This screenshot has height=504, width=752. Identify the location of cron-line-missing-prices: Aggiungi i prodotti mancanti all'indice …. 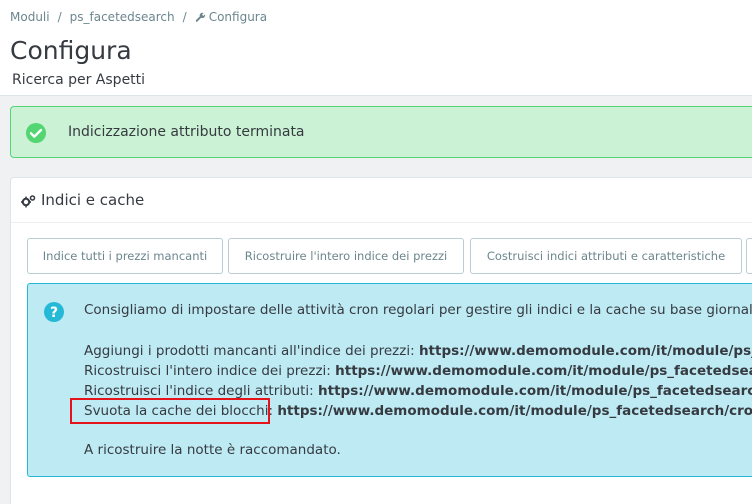
(418, 351).